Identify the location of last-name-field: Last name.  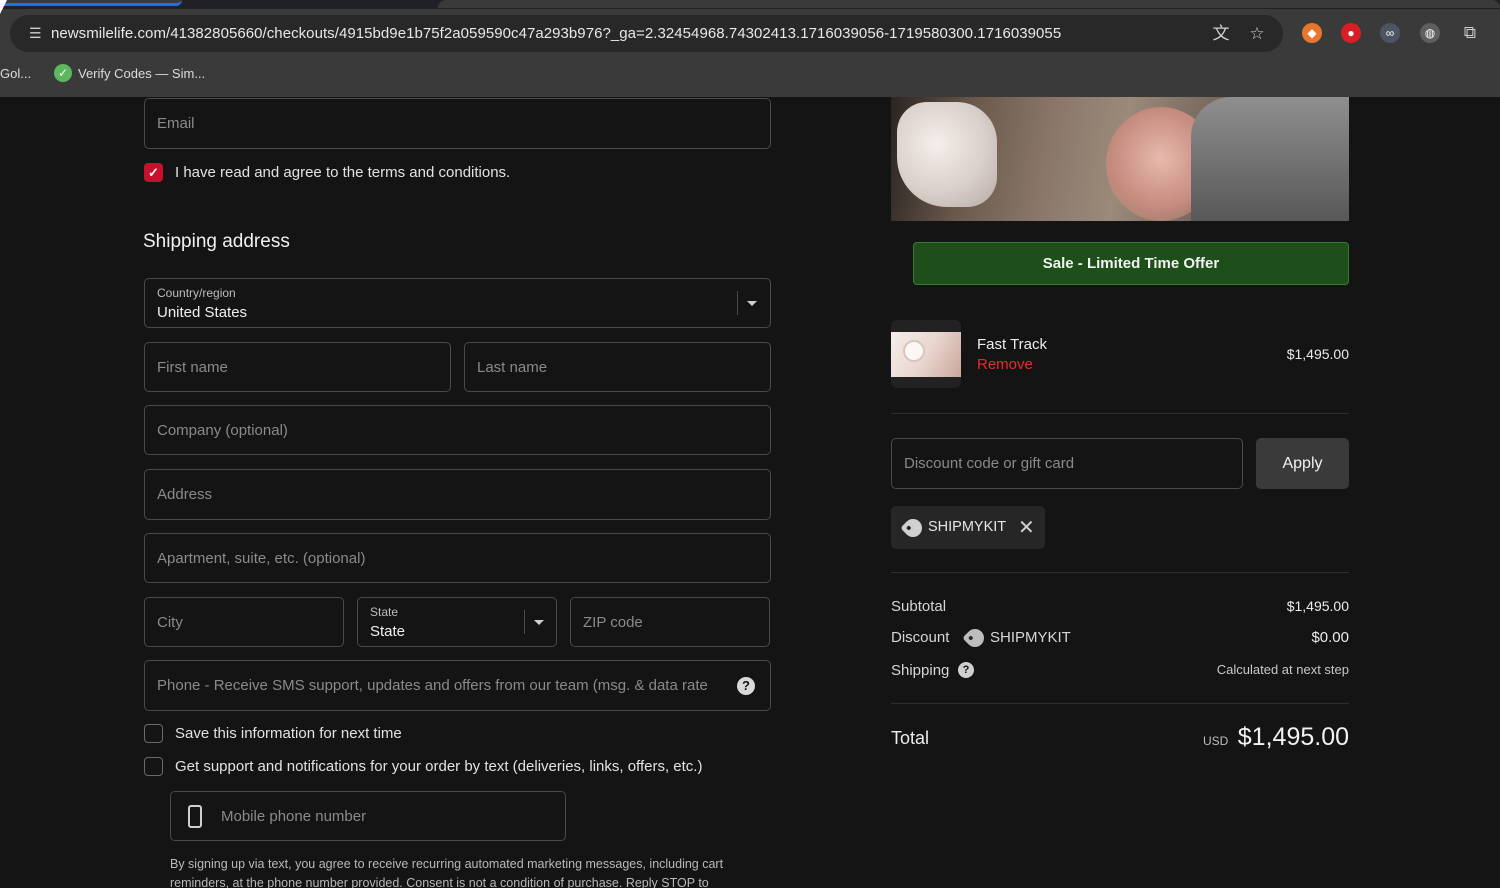
(617, 367).